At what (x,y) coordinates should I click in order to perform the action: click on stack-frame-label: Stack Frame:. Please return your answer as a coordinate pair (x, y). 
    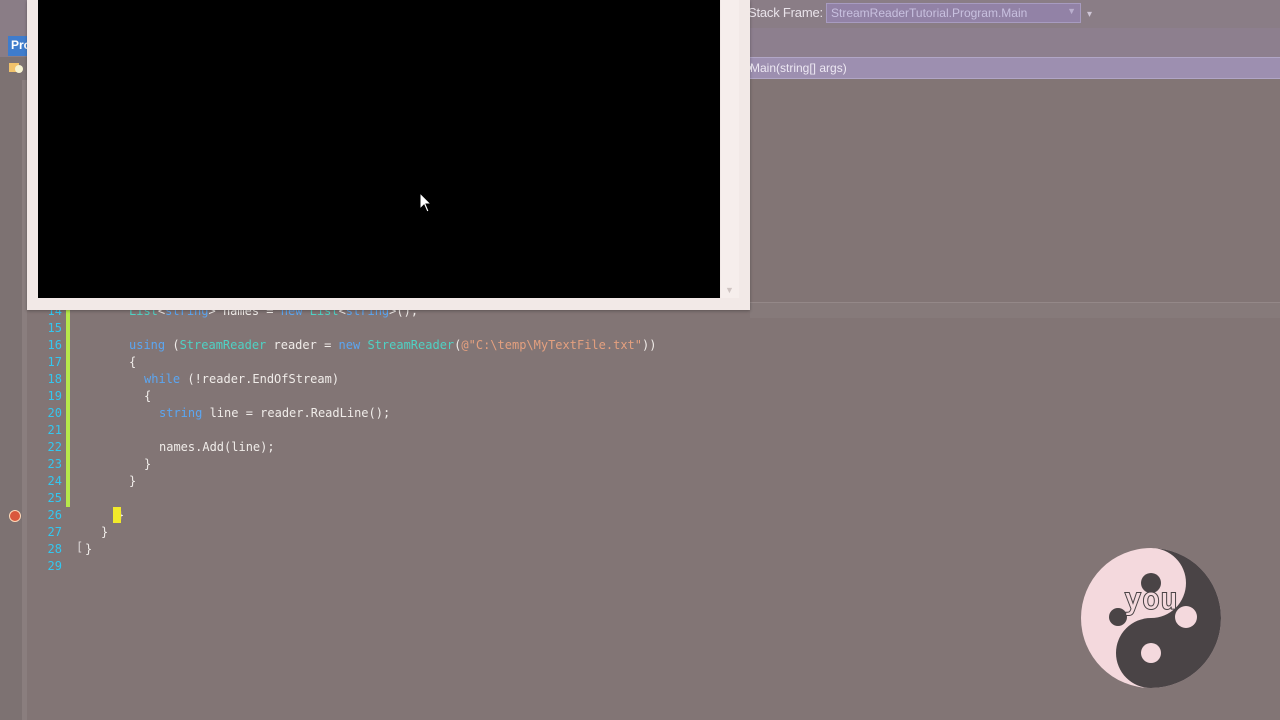
    Looking at the image, I should click on (785, 12).